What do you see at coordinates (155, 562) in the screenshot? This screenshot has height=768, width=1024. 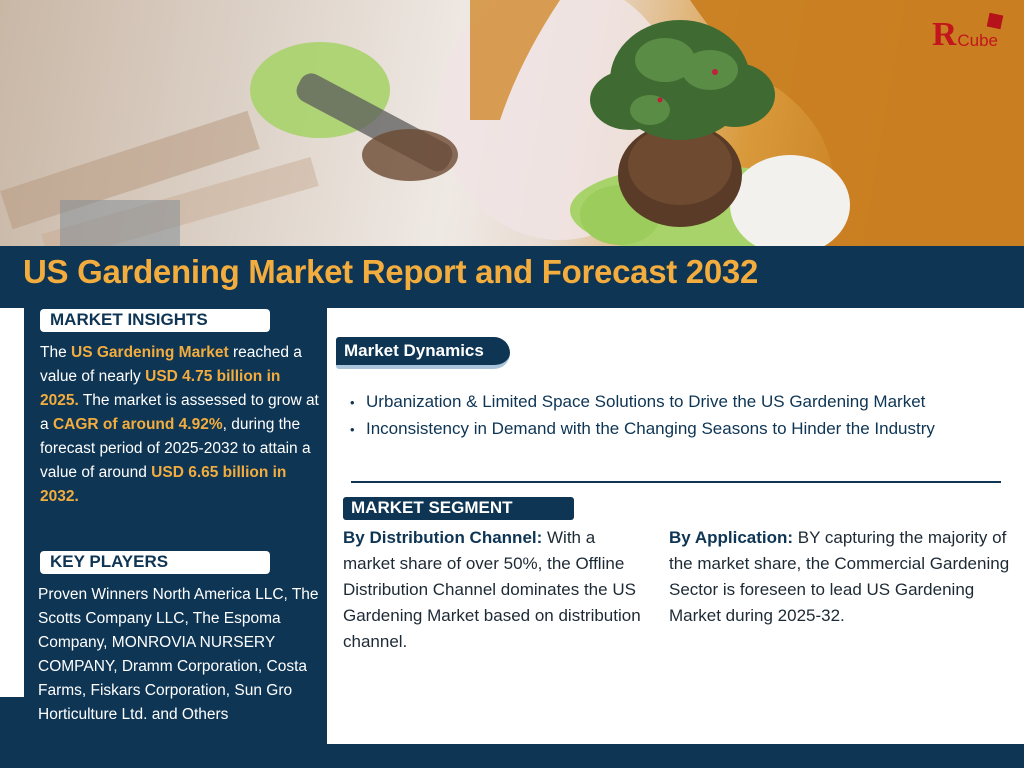 I see `key-players-heading: KEY PLAYERS` at bounding box center [155, 562].